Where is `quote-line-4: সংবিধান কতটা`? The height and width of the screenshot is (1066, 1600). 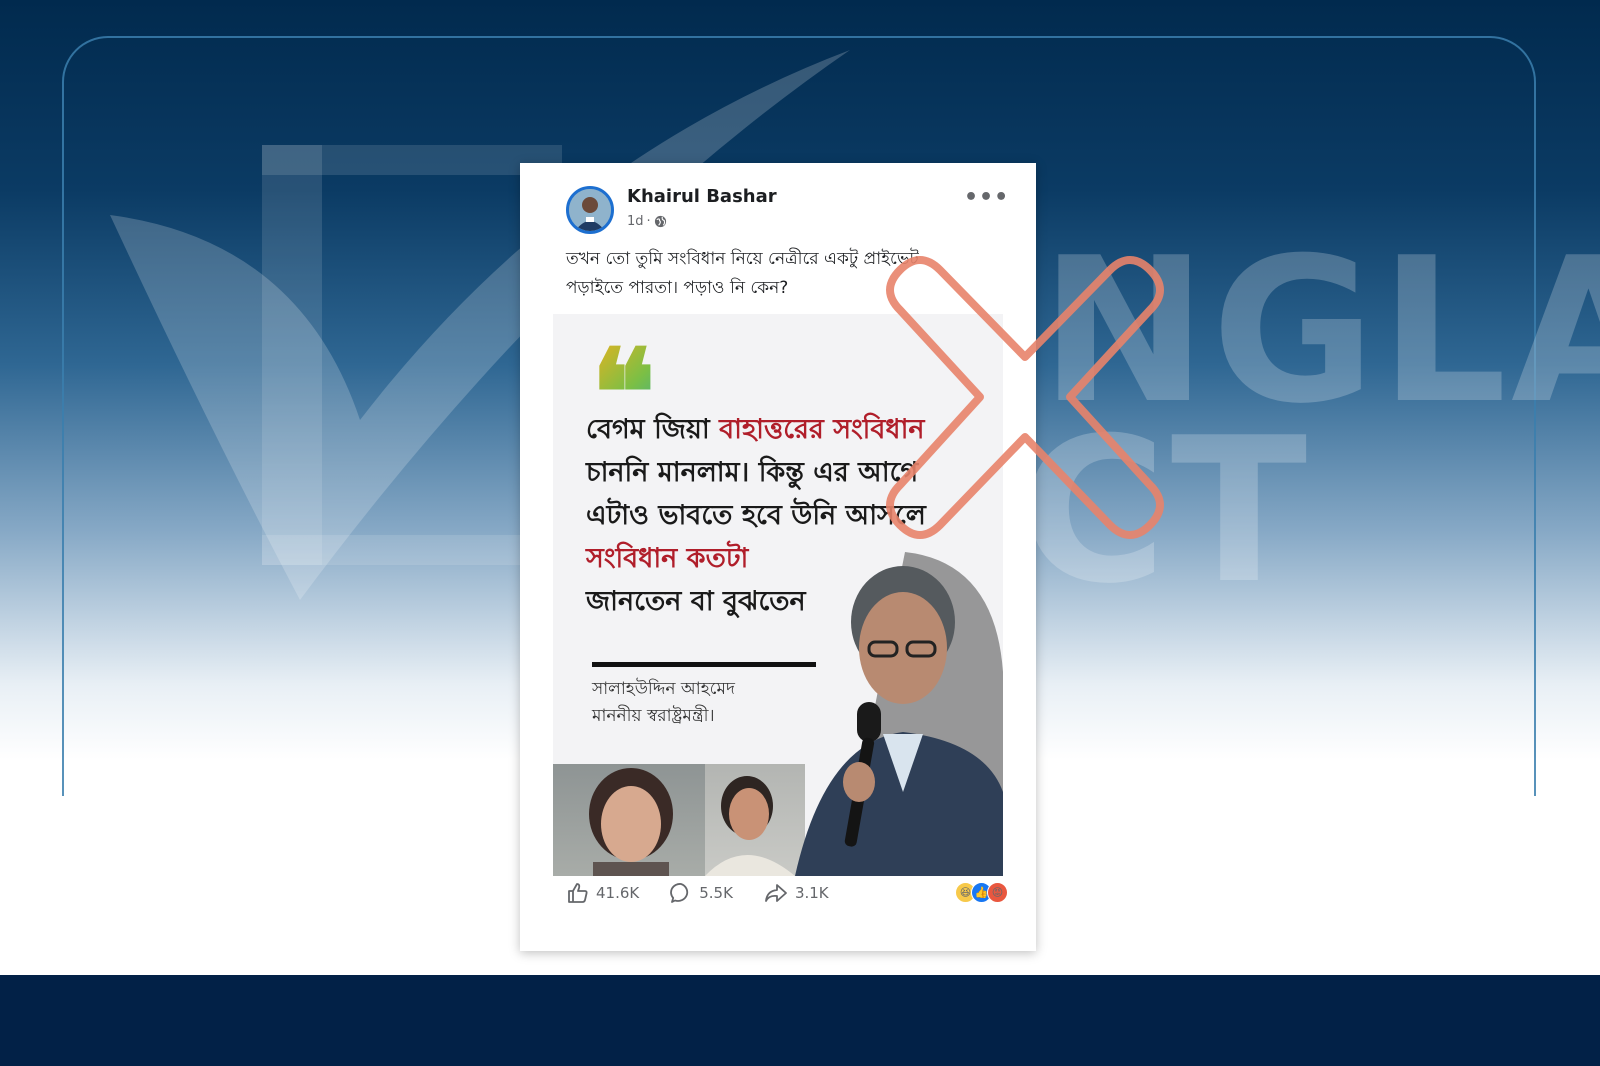 quote-line-4: সংবিধান কতটা is located at coordinates (667, 558).